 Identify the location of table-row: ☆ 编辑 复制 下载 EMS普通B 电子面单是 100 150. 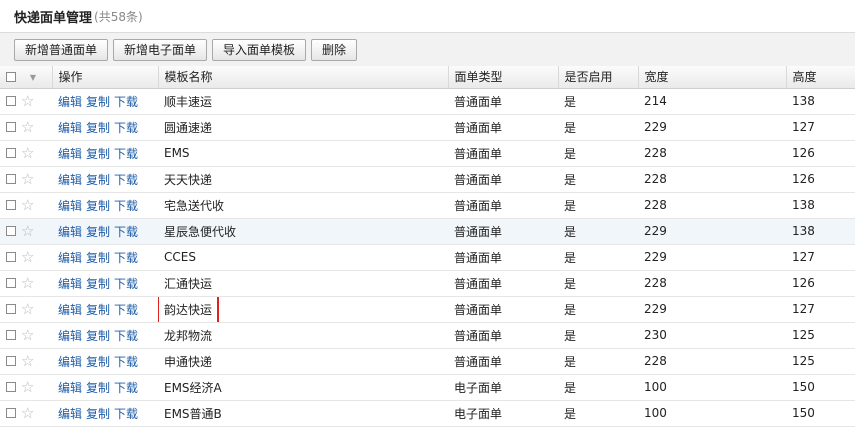
(427, 413).